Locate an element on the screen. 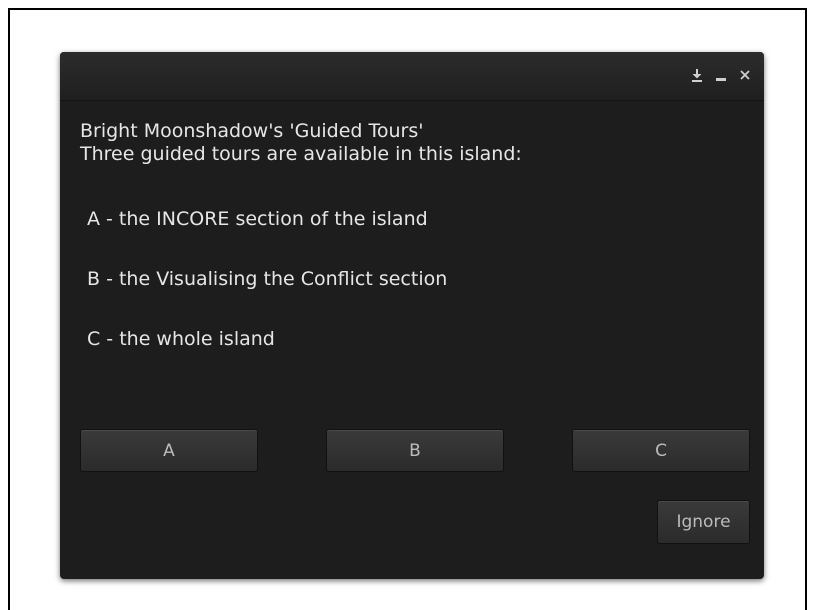 The height and width of the screenshot is (610, 817). close-icon is located at coordinates (745, 75).